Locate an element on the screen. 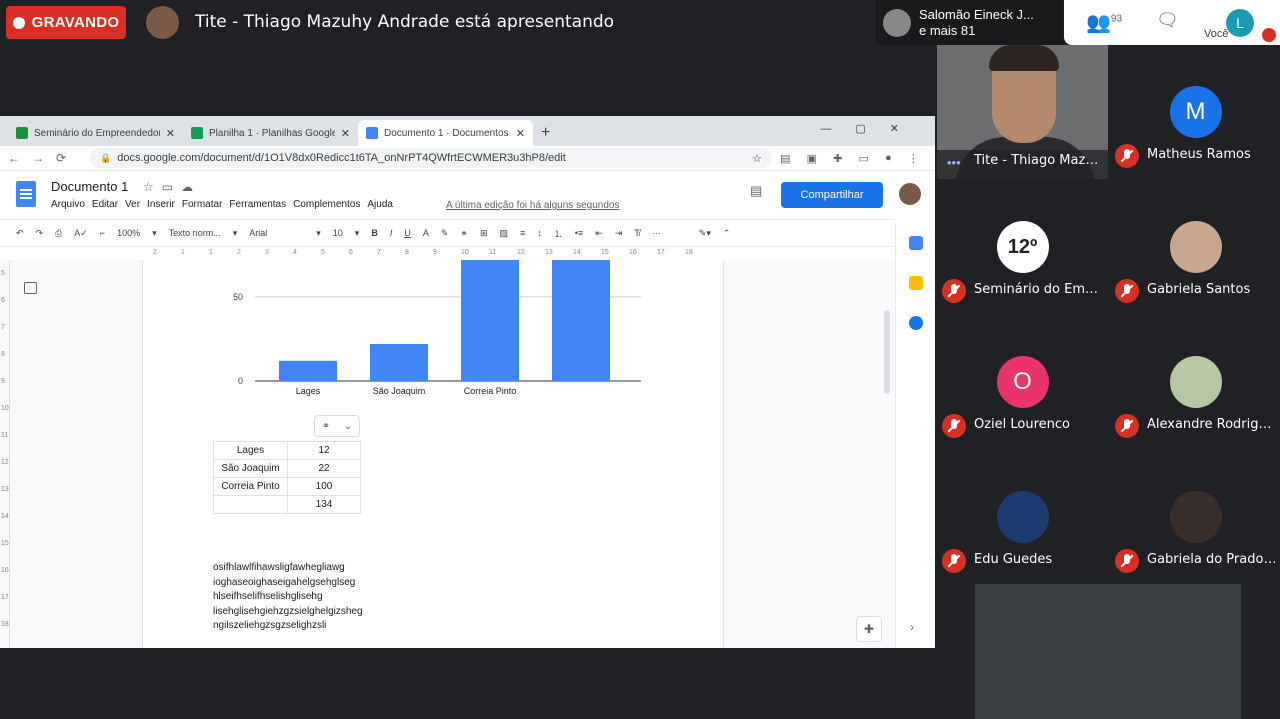 The width and height of the screenshot is (1280, 719). docs-logo-icon is located at coordinates (26, 194).